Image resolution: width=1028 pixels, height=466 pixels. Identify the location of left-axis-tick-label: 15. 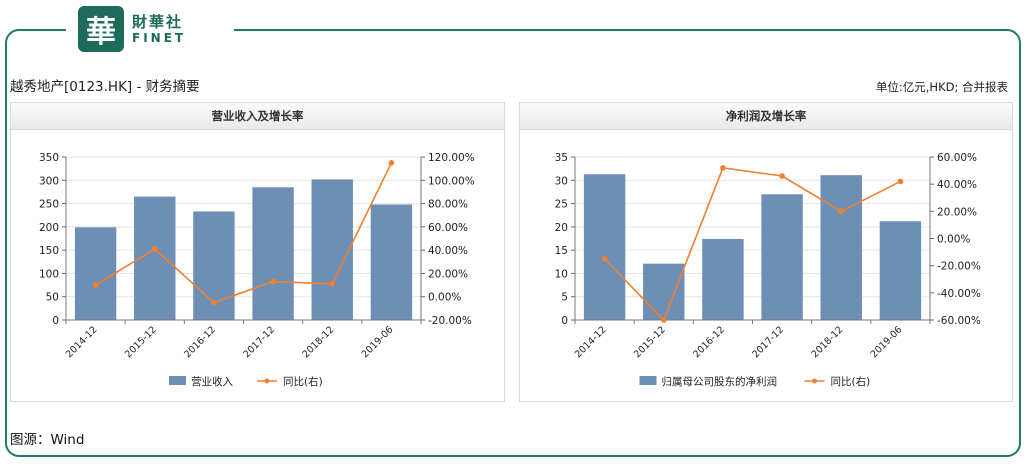
(561, 251).